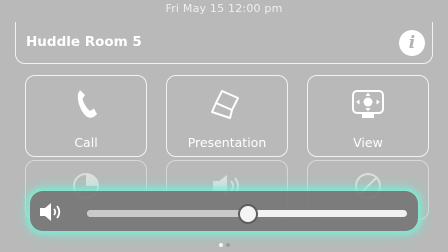 The height and width of the screenshot is (252, 448). I want to click on volume-control-panel, so click(224, 211).